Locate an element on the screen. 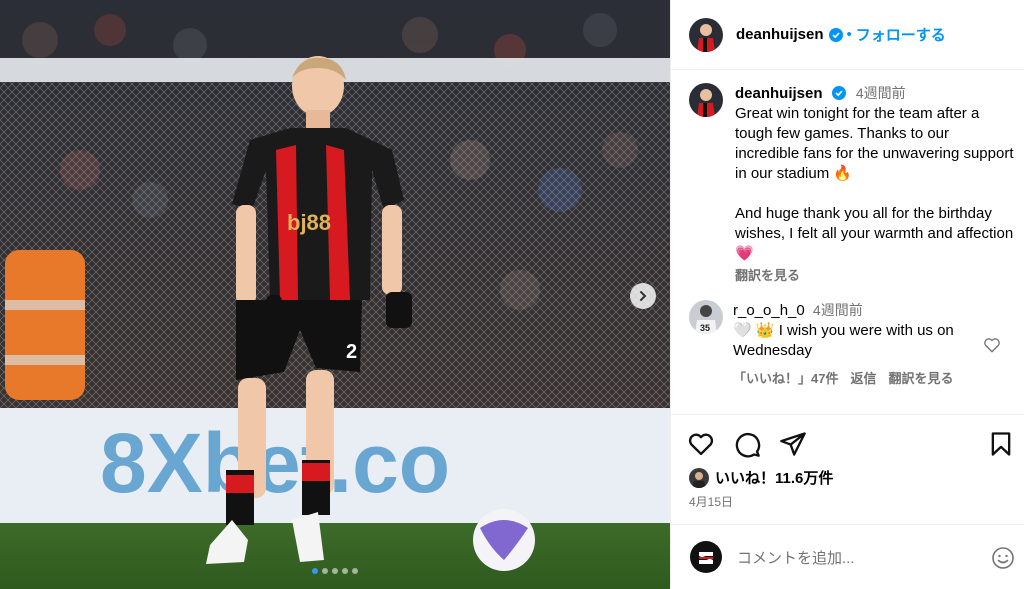  likes-count: いいね！11.6万件 is located at coordinates (774, 477).